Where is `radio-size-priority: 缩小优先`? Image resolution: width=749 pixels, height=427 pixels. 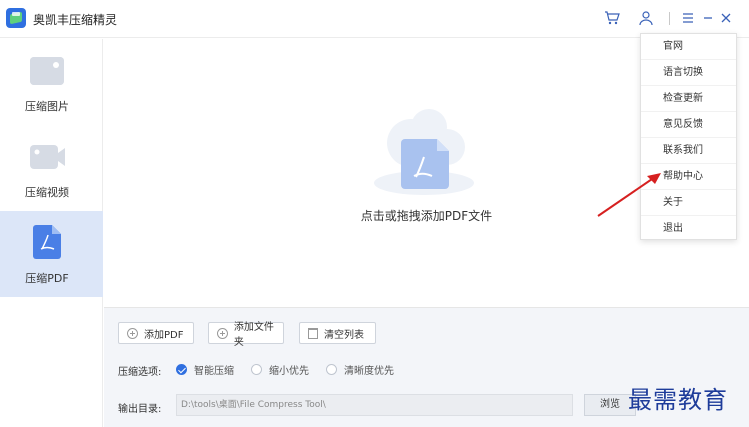 radio-size-priority: 缩小优先 is located at coordinates (280, 369).